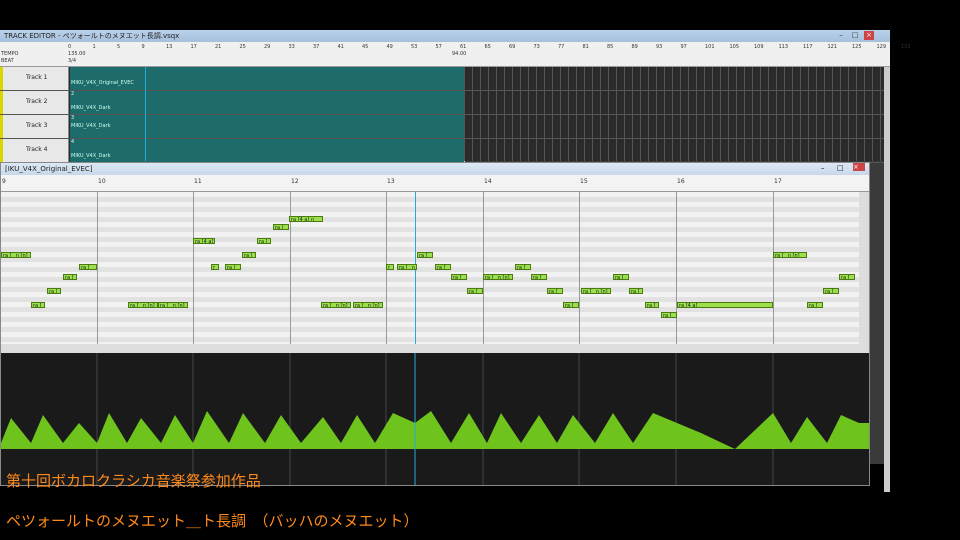  I want to click on measure-label: 12, so click(295, 181).